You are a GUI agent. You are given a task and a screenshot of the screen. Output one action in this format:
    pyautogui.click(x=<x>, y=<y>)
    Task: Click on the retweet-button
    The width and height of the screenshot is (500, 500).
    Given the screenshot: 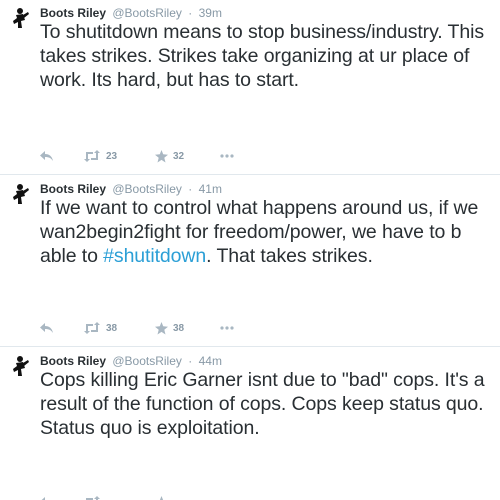 What is the action you would take?
    pyautogui.click(x=92, y=496)
    